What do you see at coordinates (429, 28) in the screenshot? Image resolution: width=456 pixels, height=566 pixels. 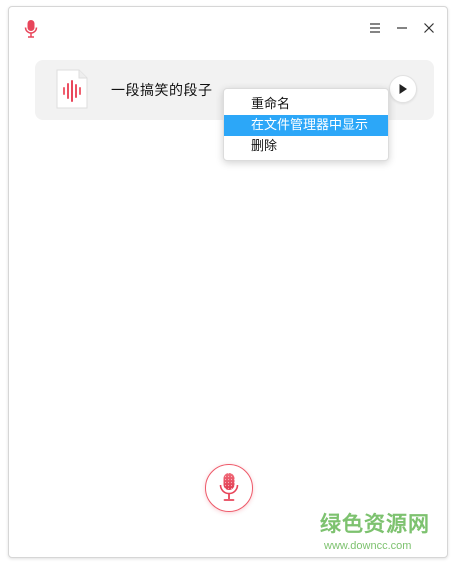 I see `close-icon` at bounding box center [429, 28].